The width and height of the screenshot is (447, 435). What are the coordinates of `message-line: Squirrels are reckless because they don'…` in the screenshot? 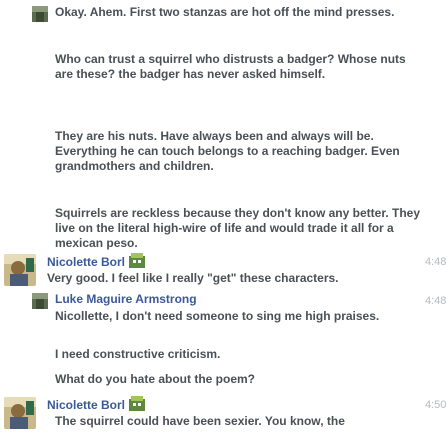 It's located at (237, 228).